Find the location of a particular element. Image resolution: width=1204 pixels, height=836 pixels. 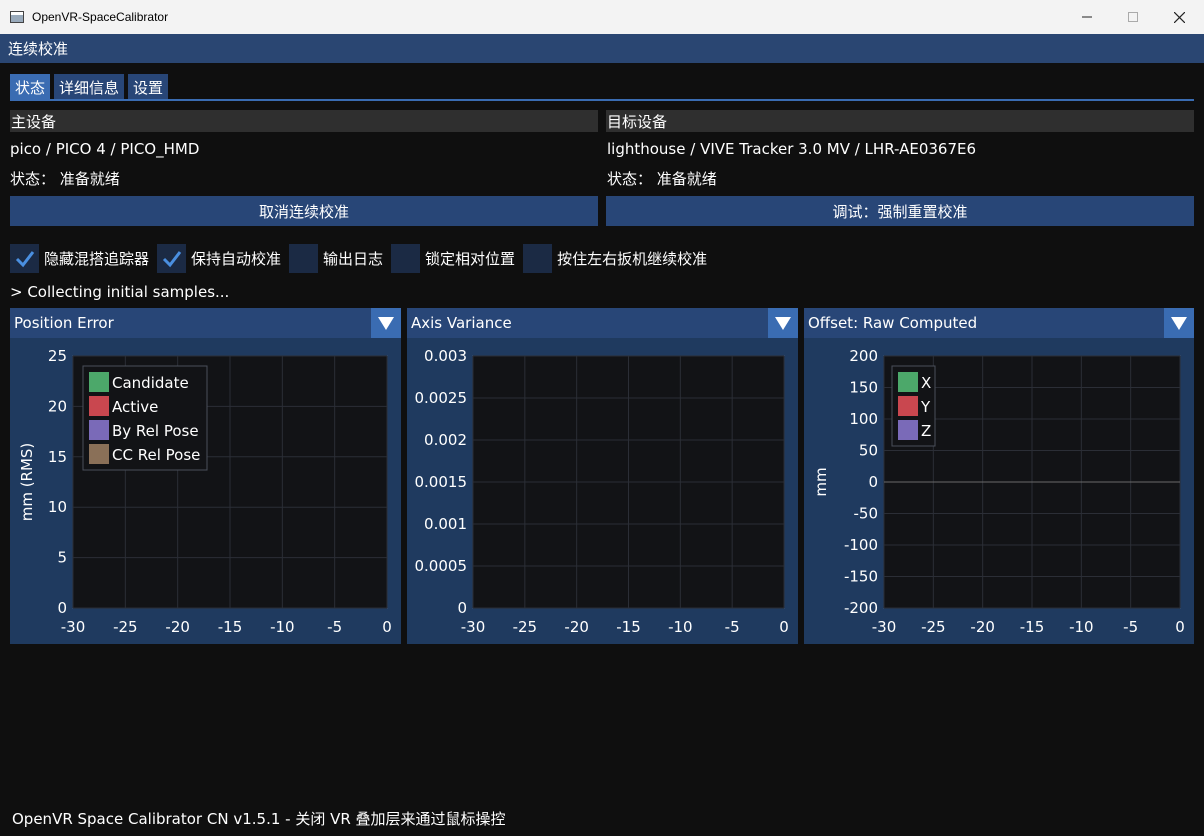

minimize-button is located at coordinates (1087, 17).